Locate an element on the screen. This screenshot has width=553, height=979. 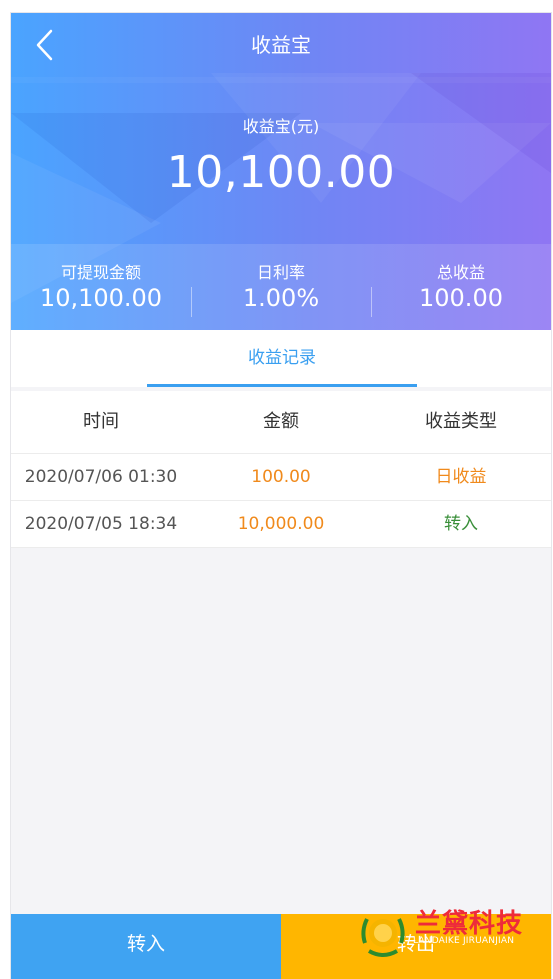
balance-value: 10,100.00 is located at coordinates (281, 172).